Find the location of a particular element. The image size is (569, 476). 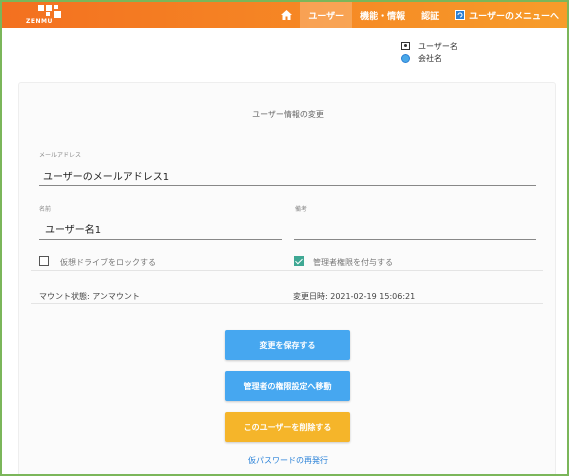

lock-drive-checkbox is located at coordinates (44, 261).